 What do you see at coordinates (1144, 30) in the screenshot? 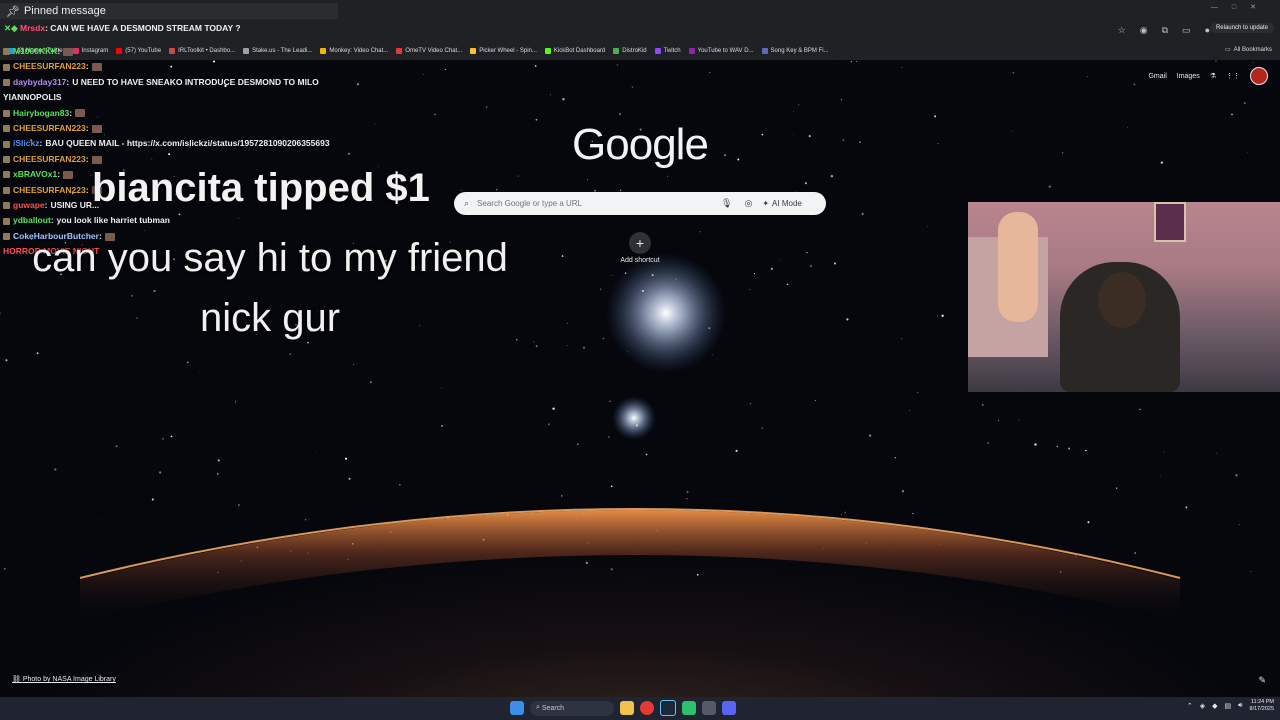
I see `extension-icon: ◉` at bounding box center [1144, 30].